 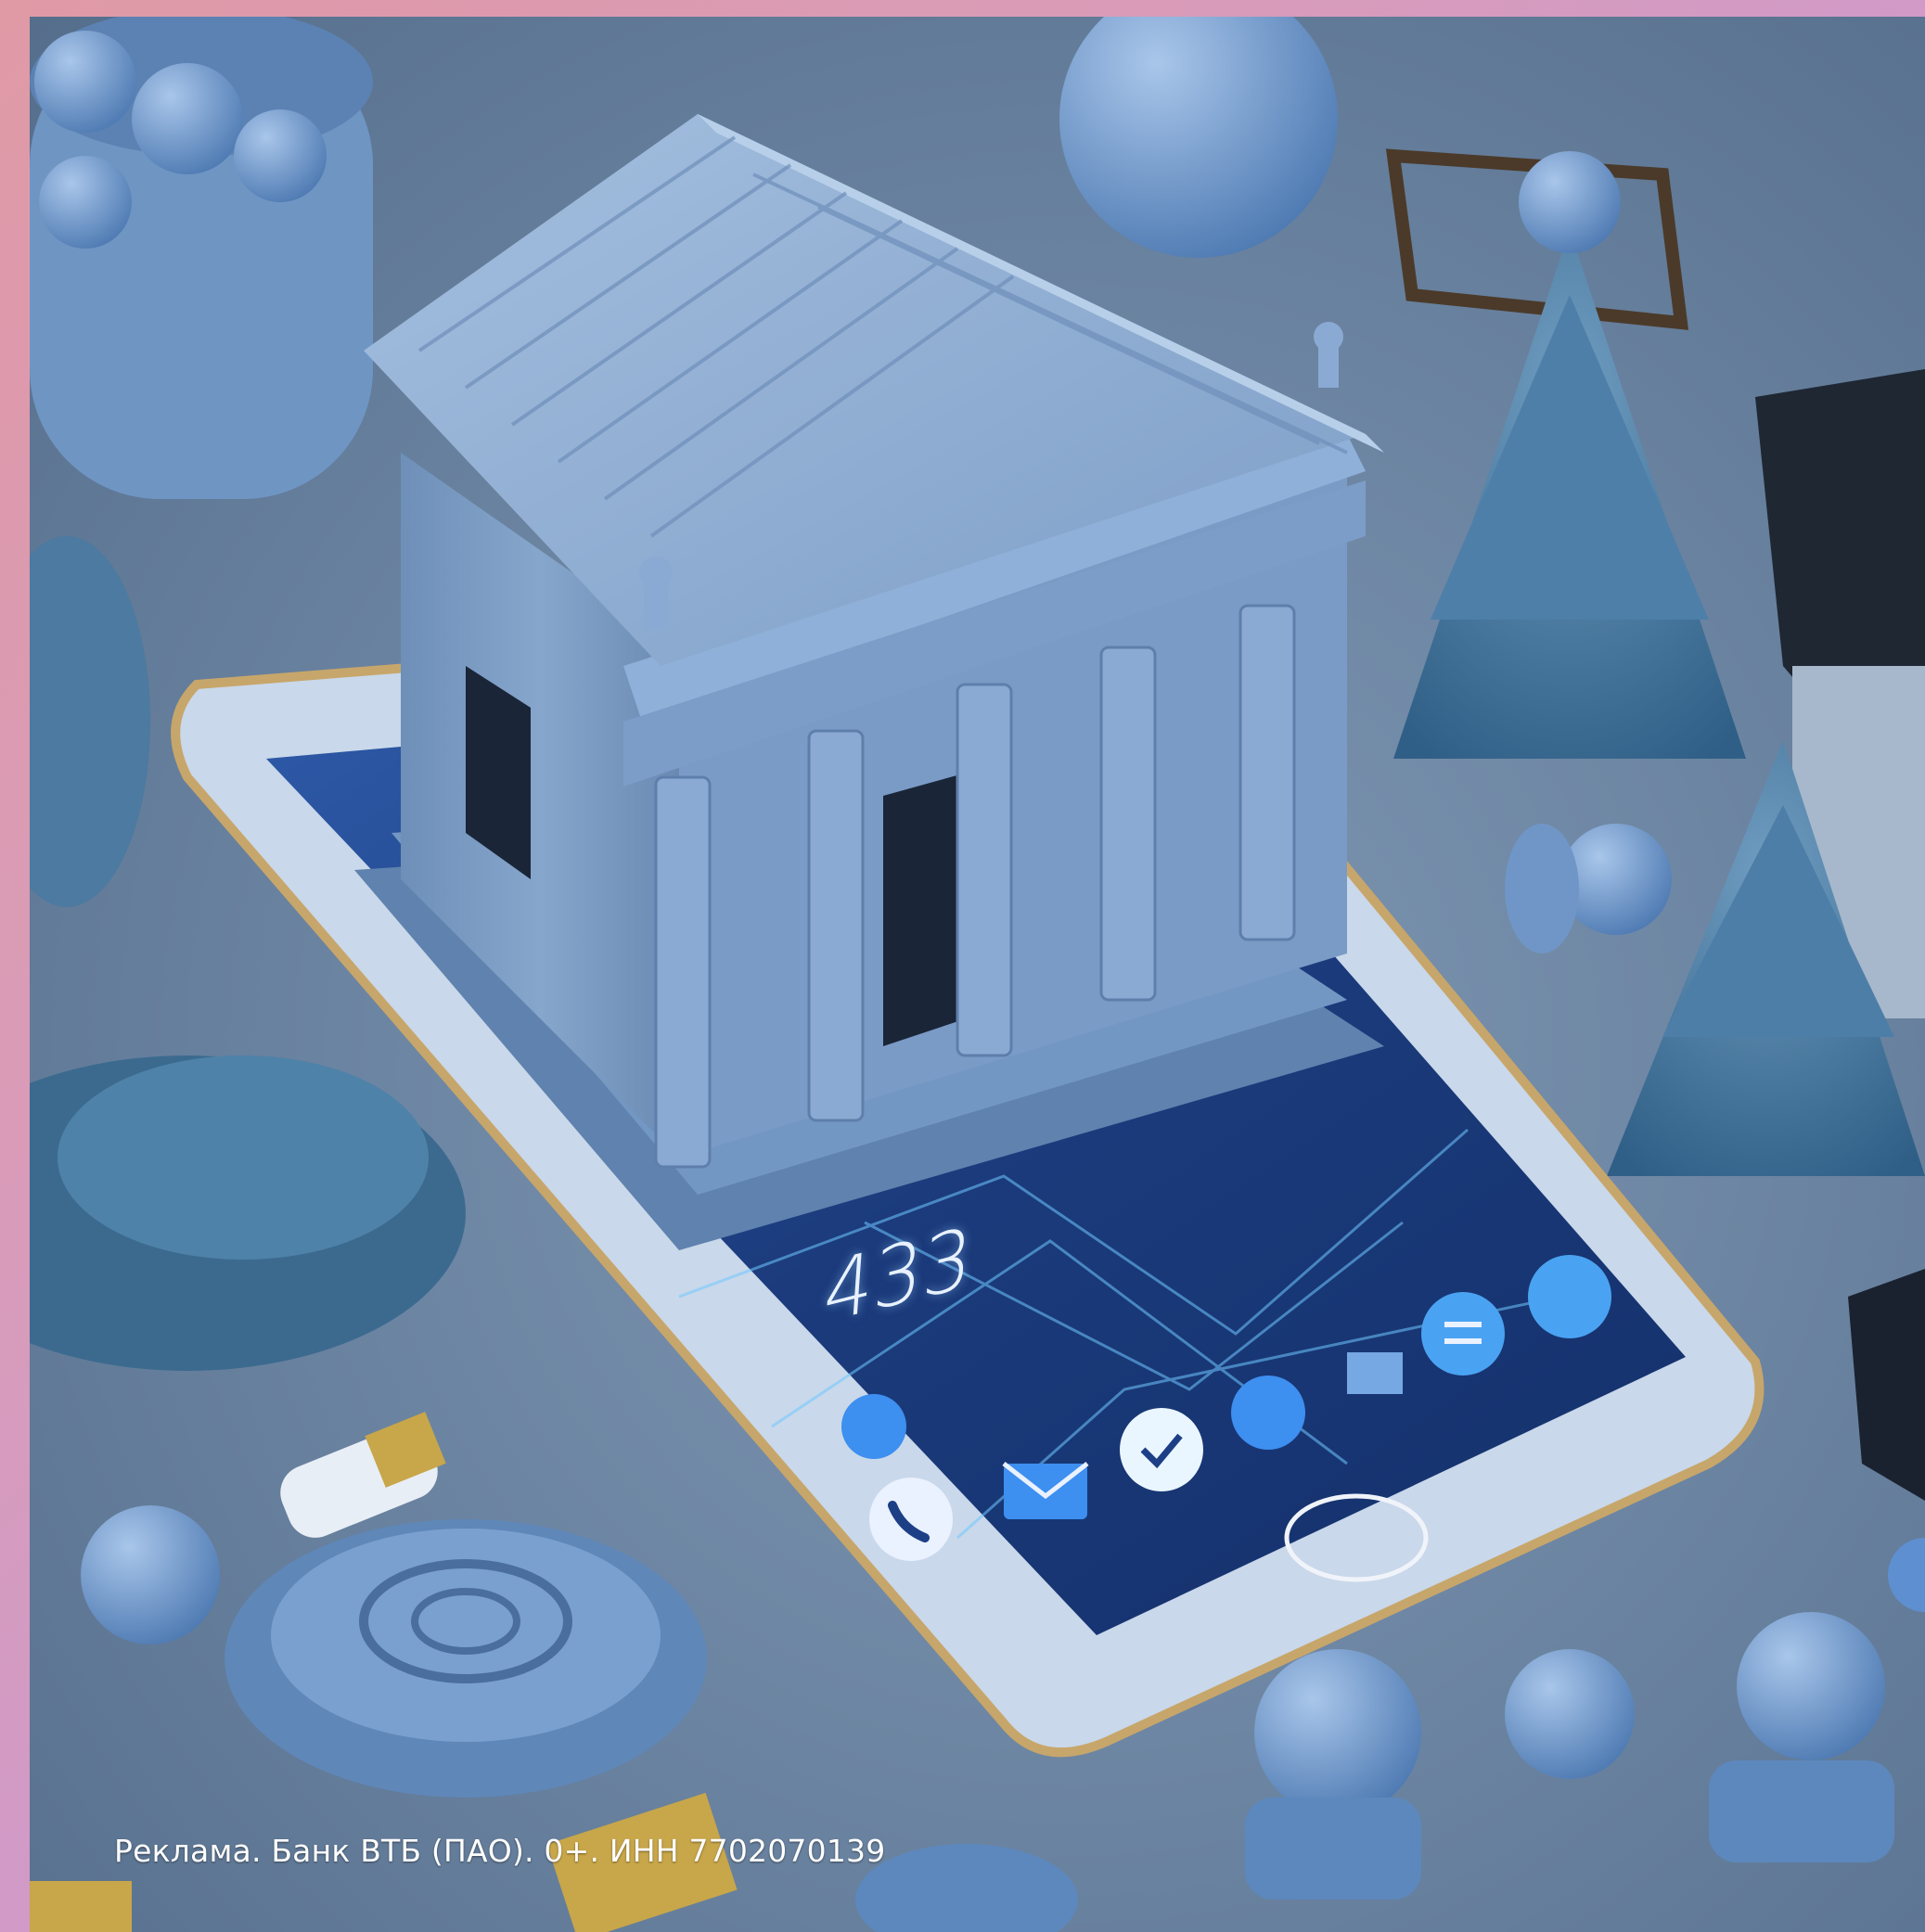 I want to click on coin-medallion, so click(x=466, y=1658).